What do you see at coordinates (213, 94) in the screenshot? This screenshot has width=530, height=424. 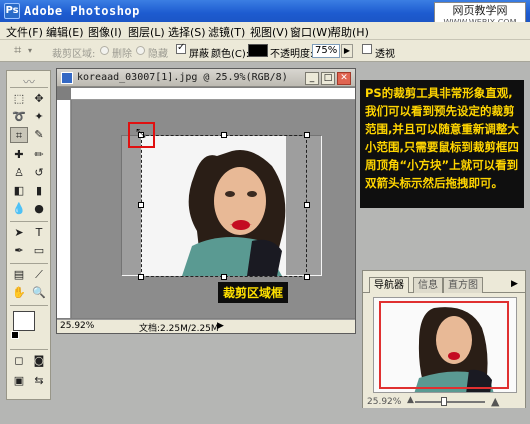 I see `horizontal-ruler` at bounding box center [213, 94].